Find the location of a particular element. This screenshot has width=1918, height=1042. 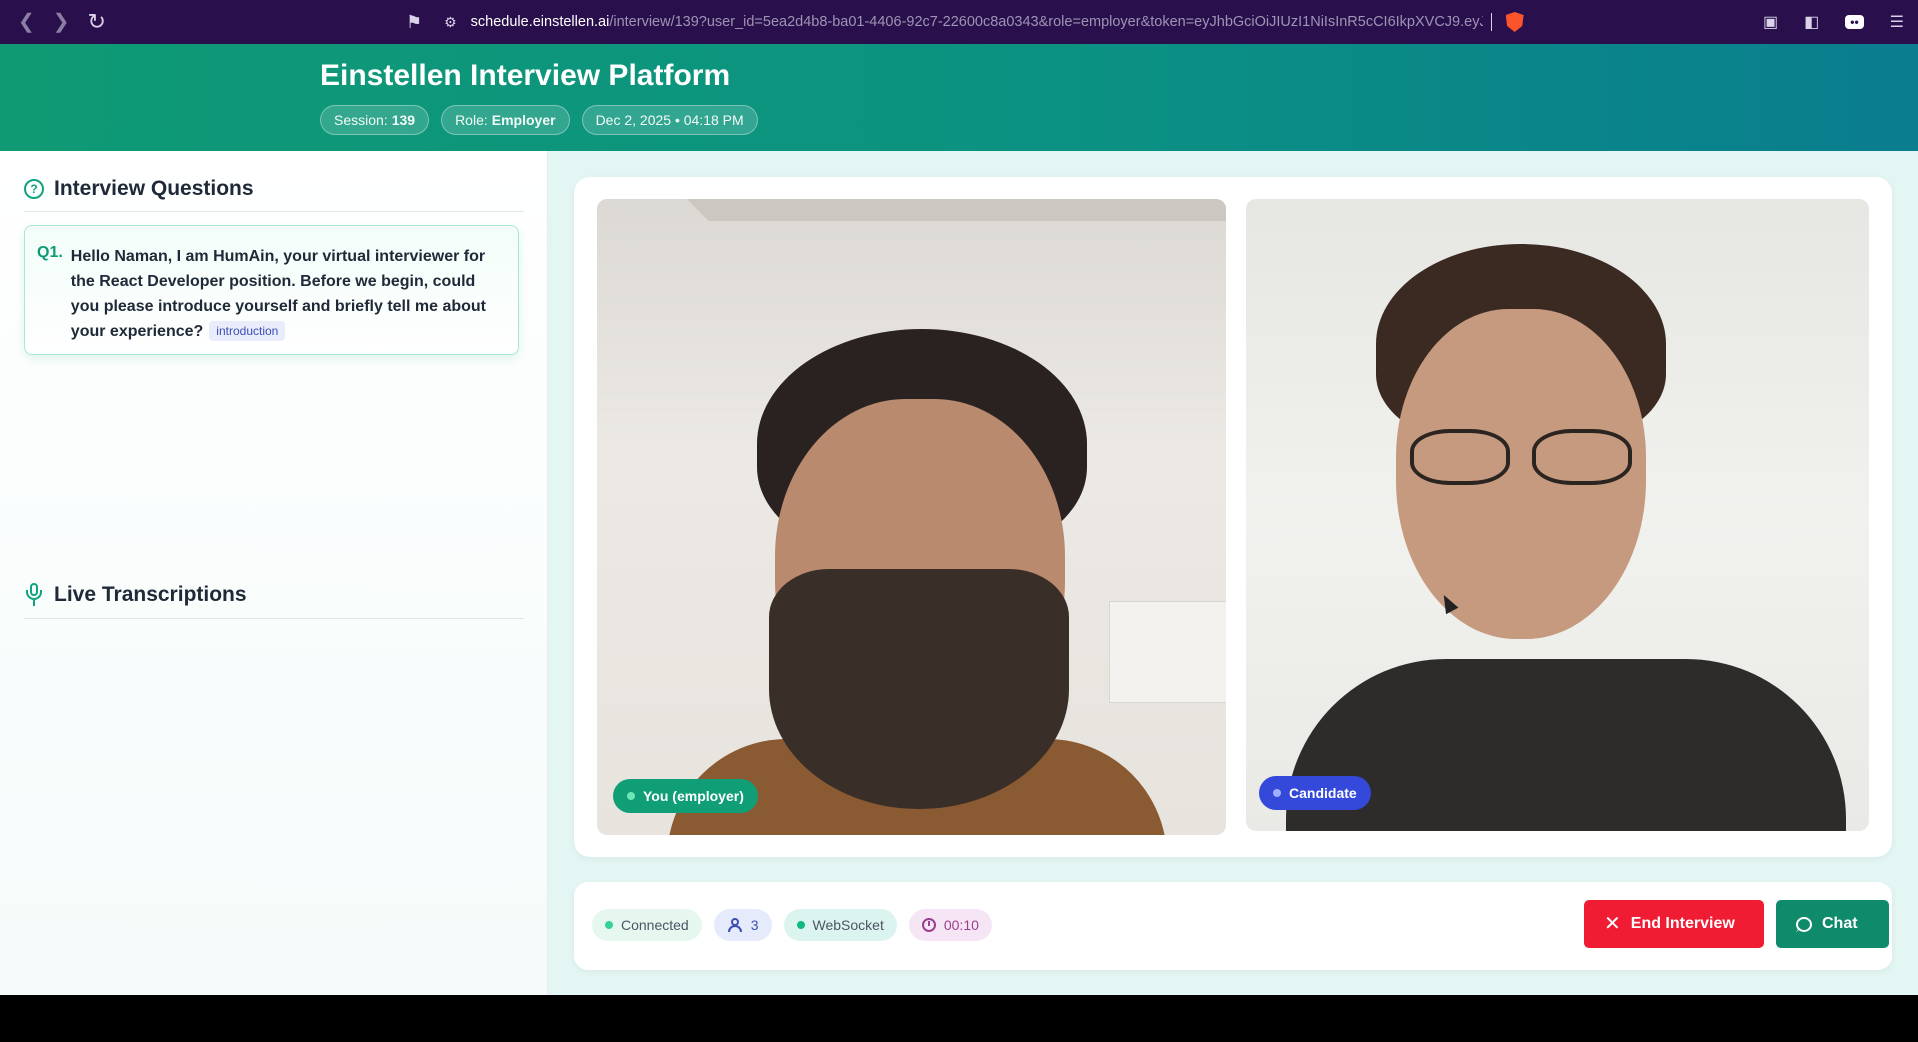

questions-header: ? Interview Questions is located at coordinates (139, 189).